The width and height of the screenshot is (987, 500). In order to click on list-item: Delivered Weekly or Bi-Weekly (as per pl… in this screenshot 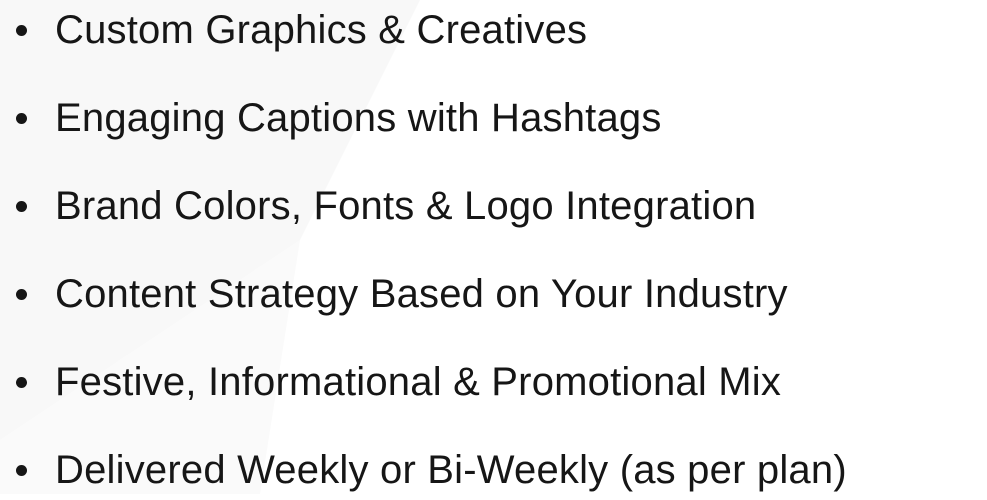, I will do `click(431, 470)`.